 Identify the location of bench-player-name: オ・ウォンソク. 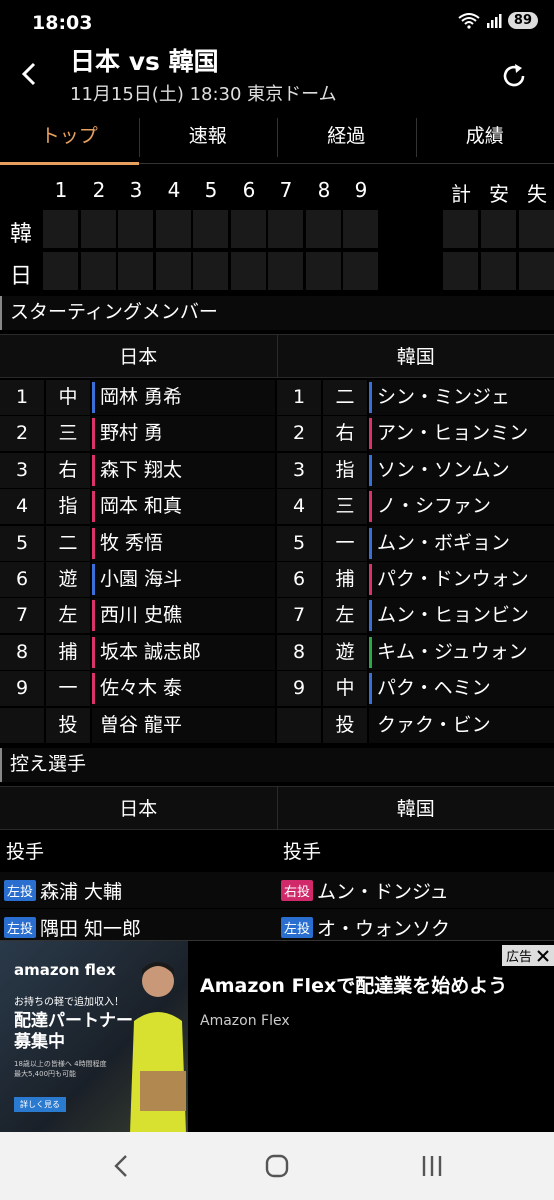
(384, 928).